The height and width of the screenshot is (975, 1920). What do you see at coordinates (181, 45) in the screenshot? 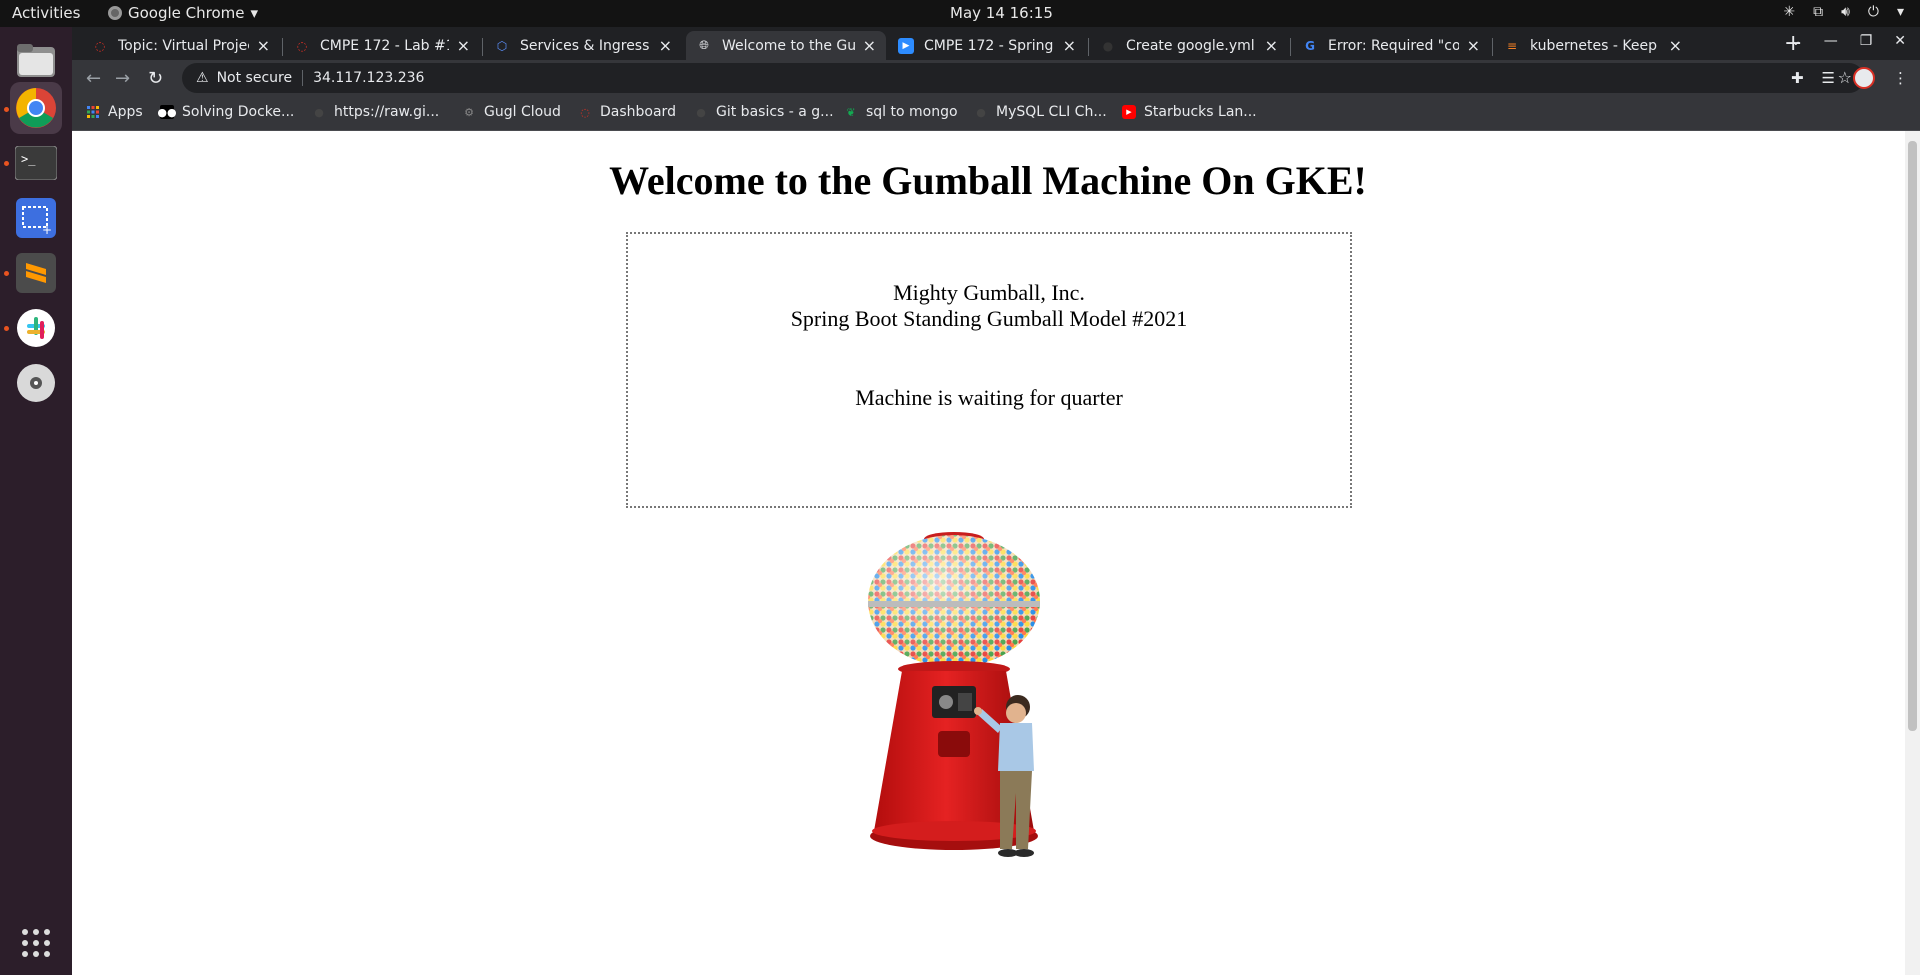
I see `tab-virtual-project: ◌ Topic: Virtual Projec ×` at bounding box center [181, 45].